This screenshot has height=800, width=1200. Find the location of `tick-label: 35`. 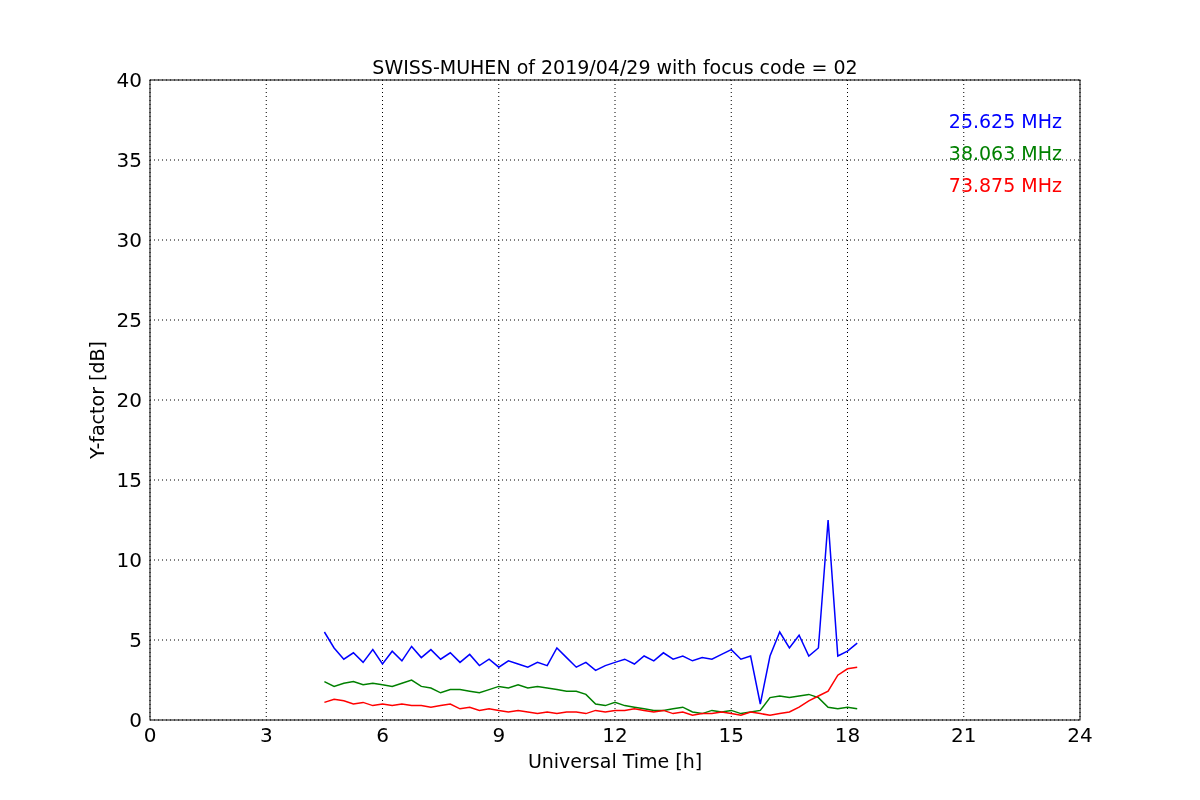

tick-label: 35 is located at coordinates (129, 160).